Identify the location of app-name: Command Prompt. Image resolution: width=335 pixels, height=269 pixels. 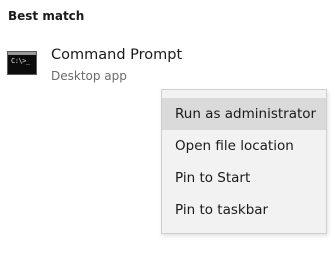
(117, 55).